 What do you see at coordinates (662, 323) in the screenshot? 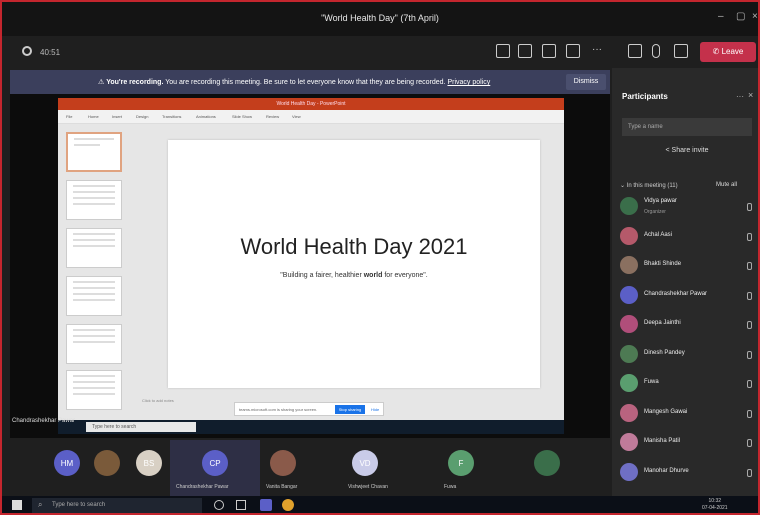
I see `participant-name: Deepa Jainthi` at bounding box center [662, 323].